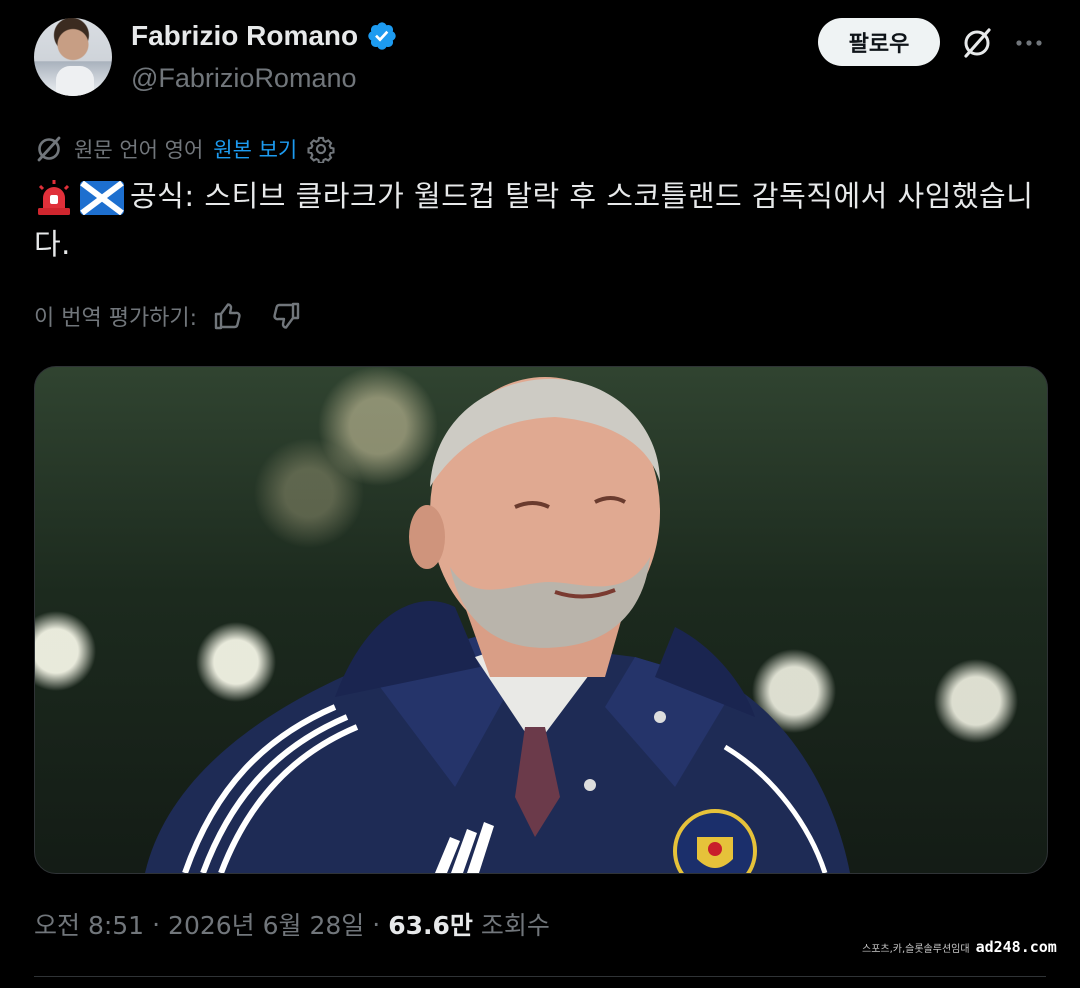  Describe the element at coordinates (266, 924) in the screenshot. I see `tweet-date: 2026년 6월 28일` at that location.